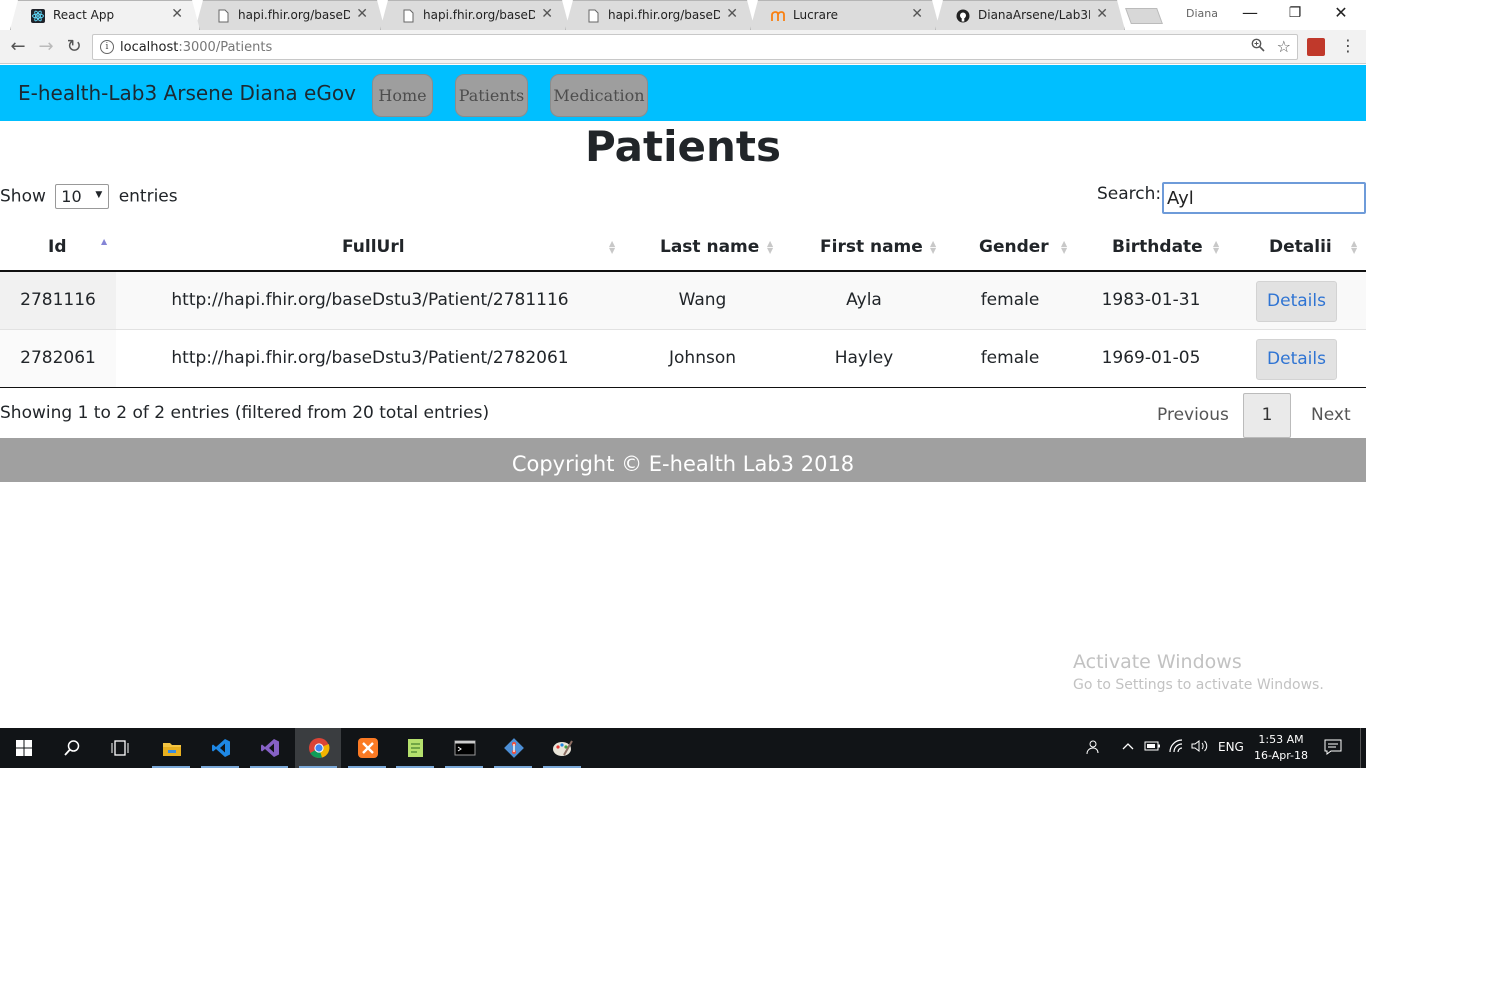 Image resolution: width=1500 pixels, height=999 pixels. I want to click on nav-home-button: Home, so click(402, 95).